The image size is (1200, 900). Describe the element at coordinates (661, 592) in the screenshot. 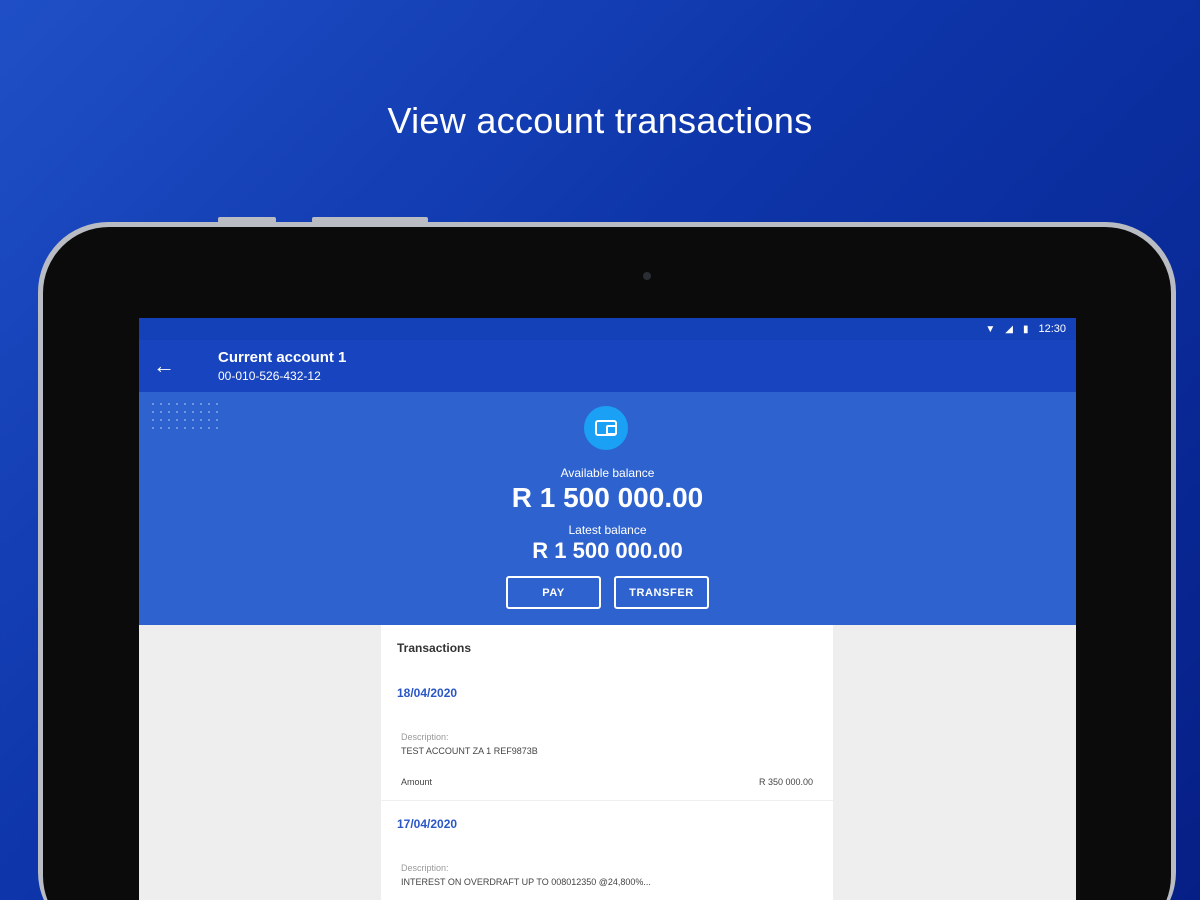

I see `transfer-button: TRANSFER` at that location.